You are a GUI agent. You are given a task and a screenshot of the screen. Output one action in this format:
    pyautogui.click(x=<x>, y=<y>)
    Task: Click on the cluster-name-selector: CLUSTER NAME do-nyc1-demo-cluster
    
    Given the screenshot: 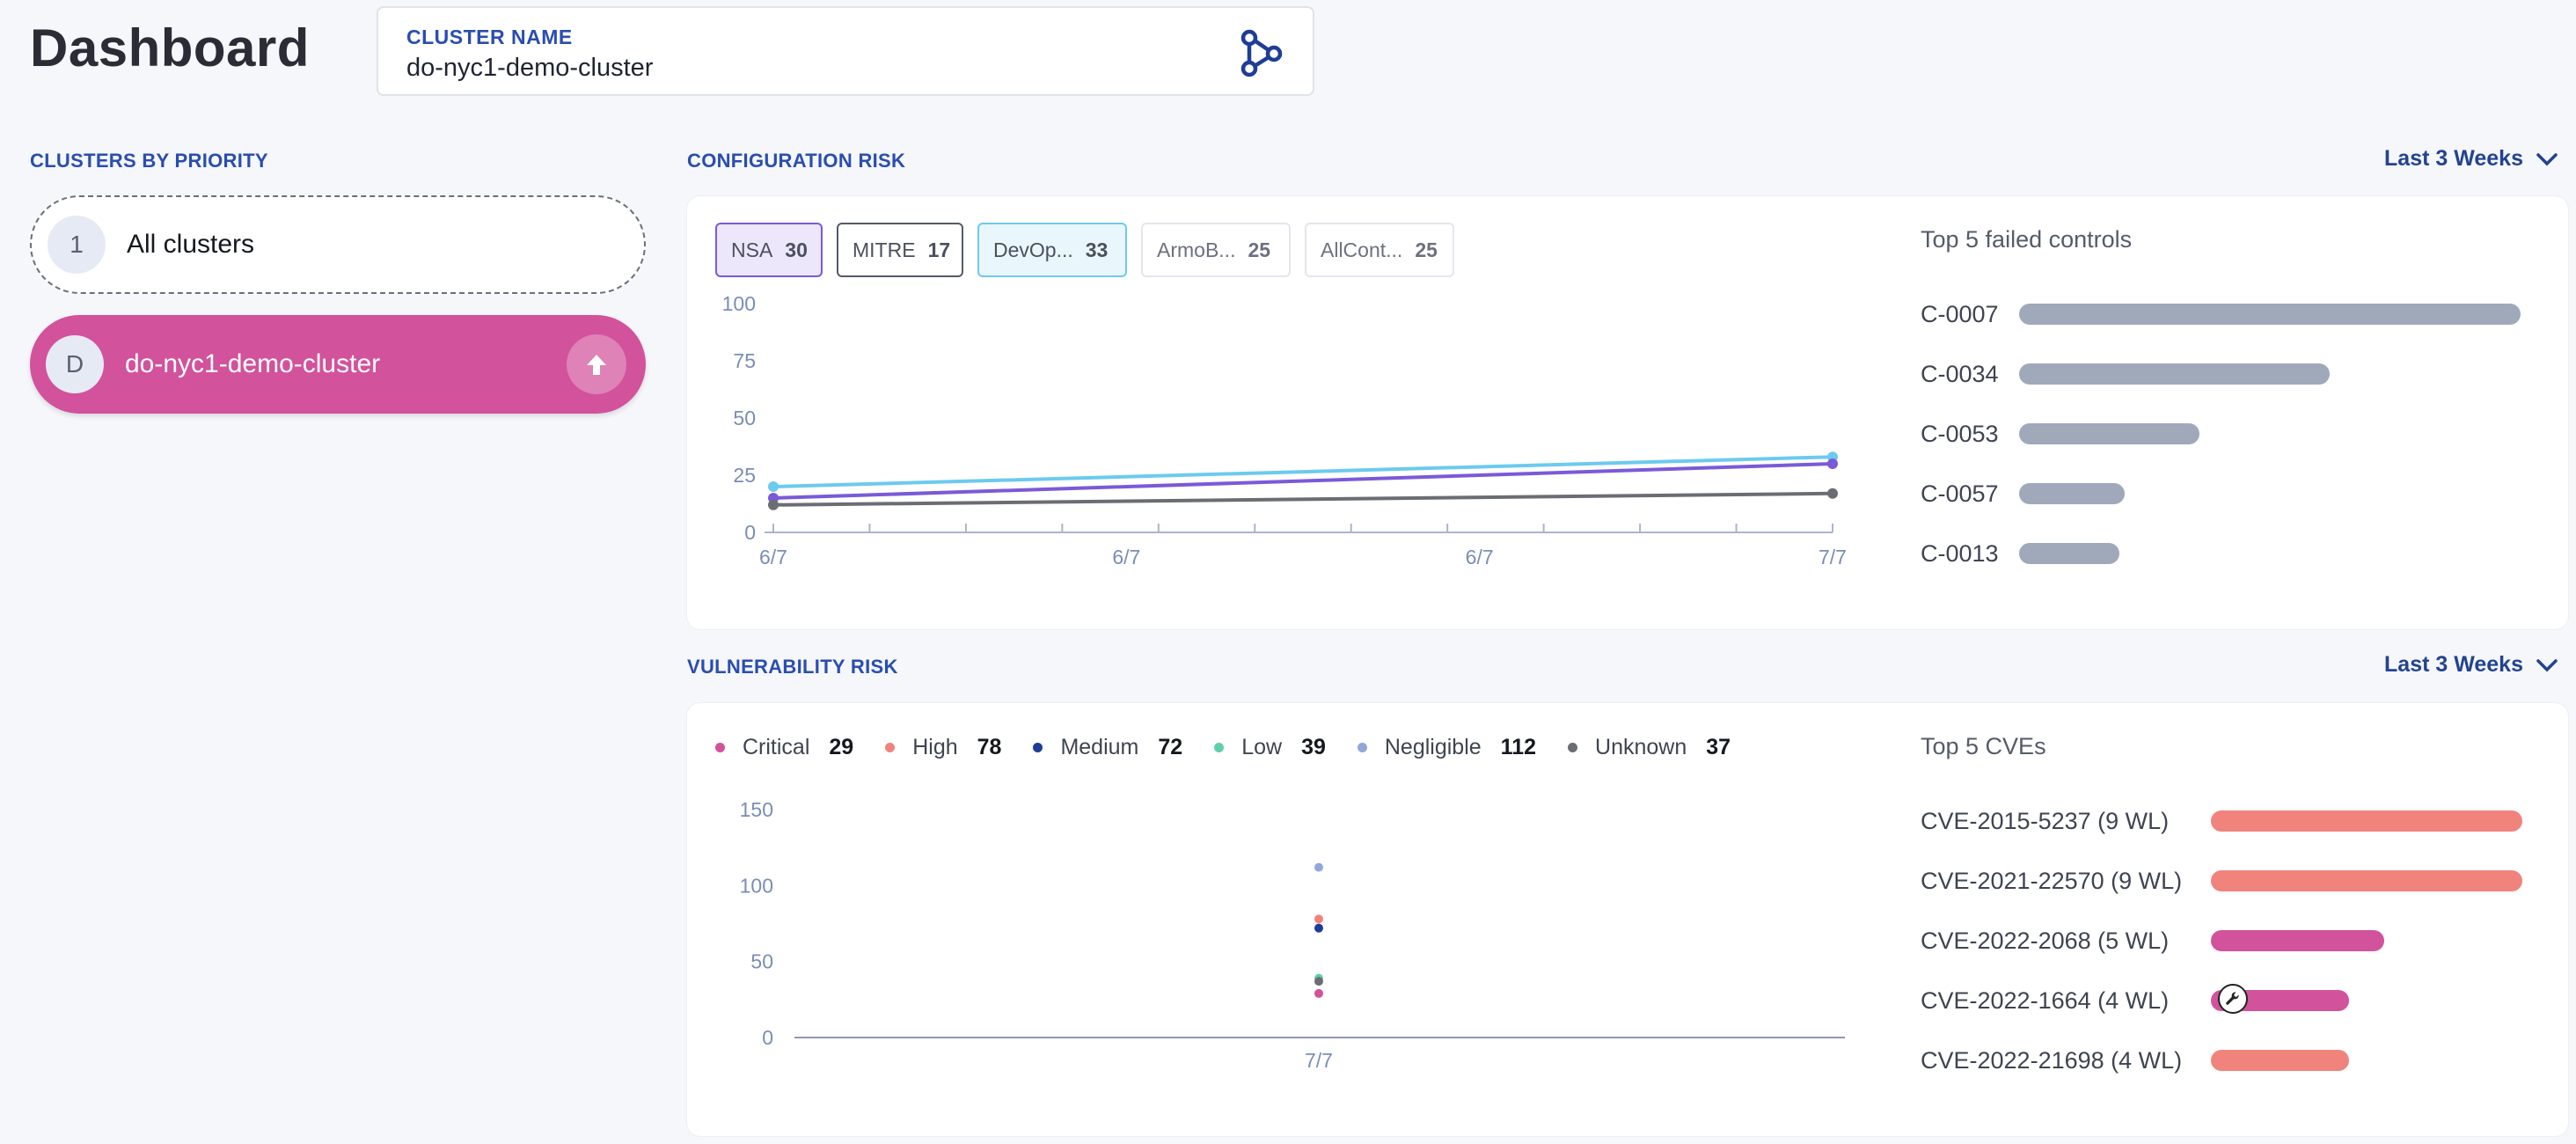 What is the action you would take?
    pyautogui.click(x=845, y=51)
    